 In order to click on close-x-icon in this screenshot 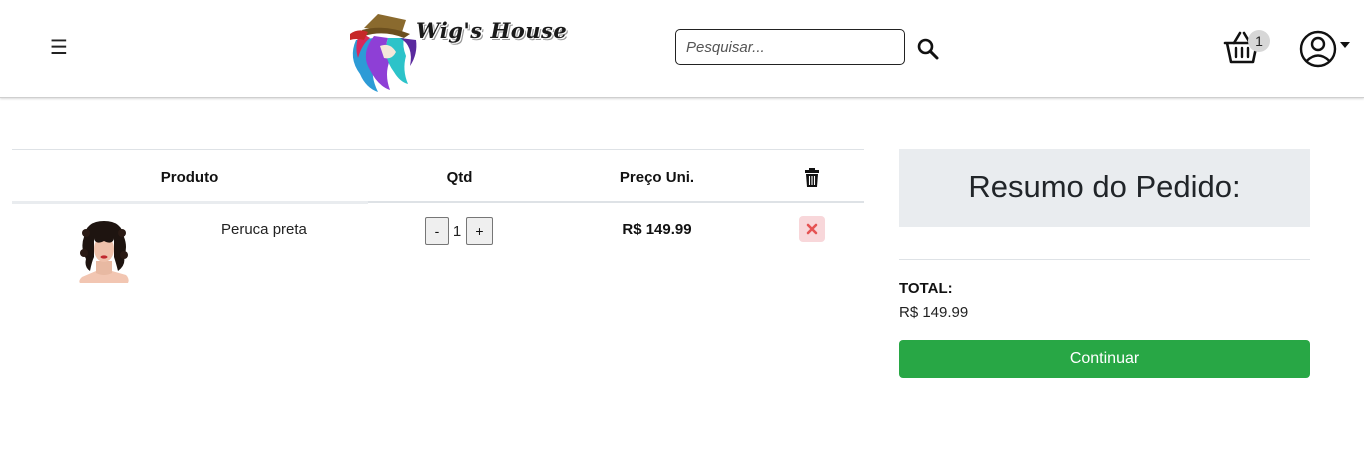, I will do `click(812, 229)`.